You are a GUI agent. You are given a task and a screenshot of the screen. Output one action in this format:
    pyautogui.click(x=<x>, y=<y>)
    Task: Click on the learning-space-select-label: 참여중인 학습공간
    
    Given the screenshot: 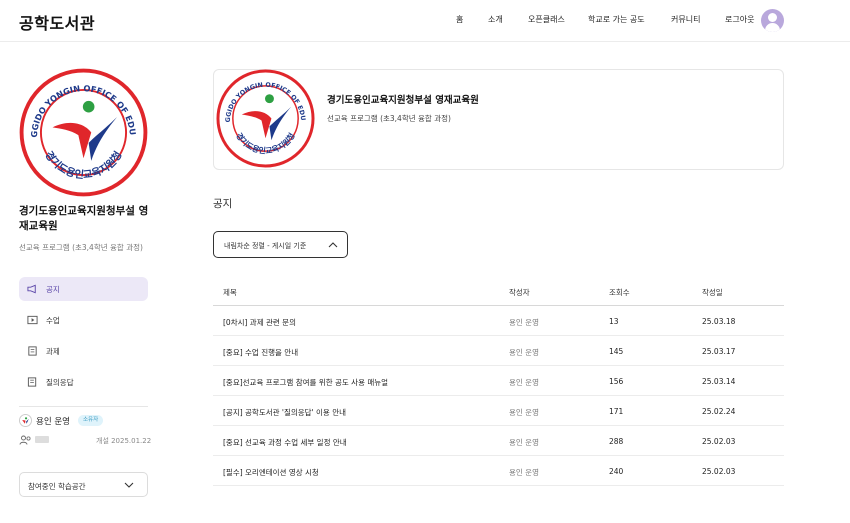 What is the action you would take?
    pyautogui.click(x=57, y=486)
    